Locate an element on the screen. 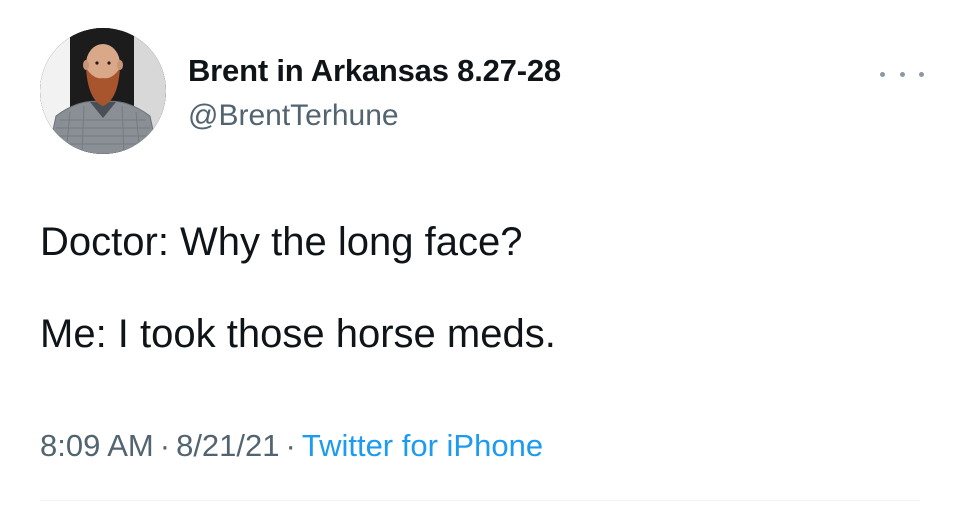 This screenshot has width=960, height=508. bearded-man-avatar-icon is located at coordinates (103, 91).